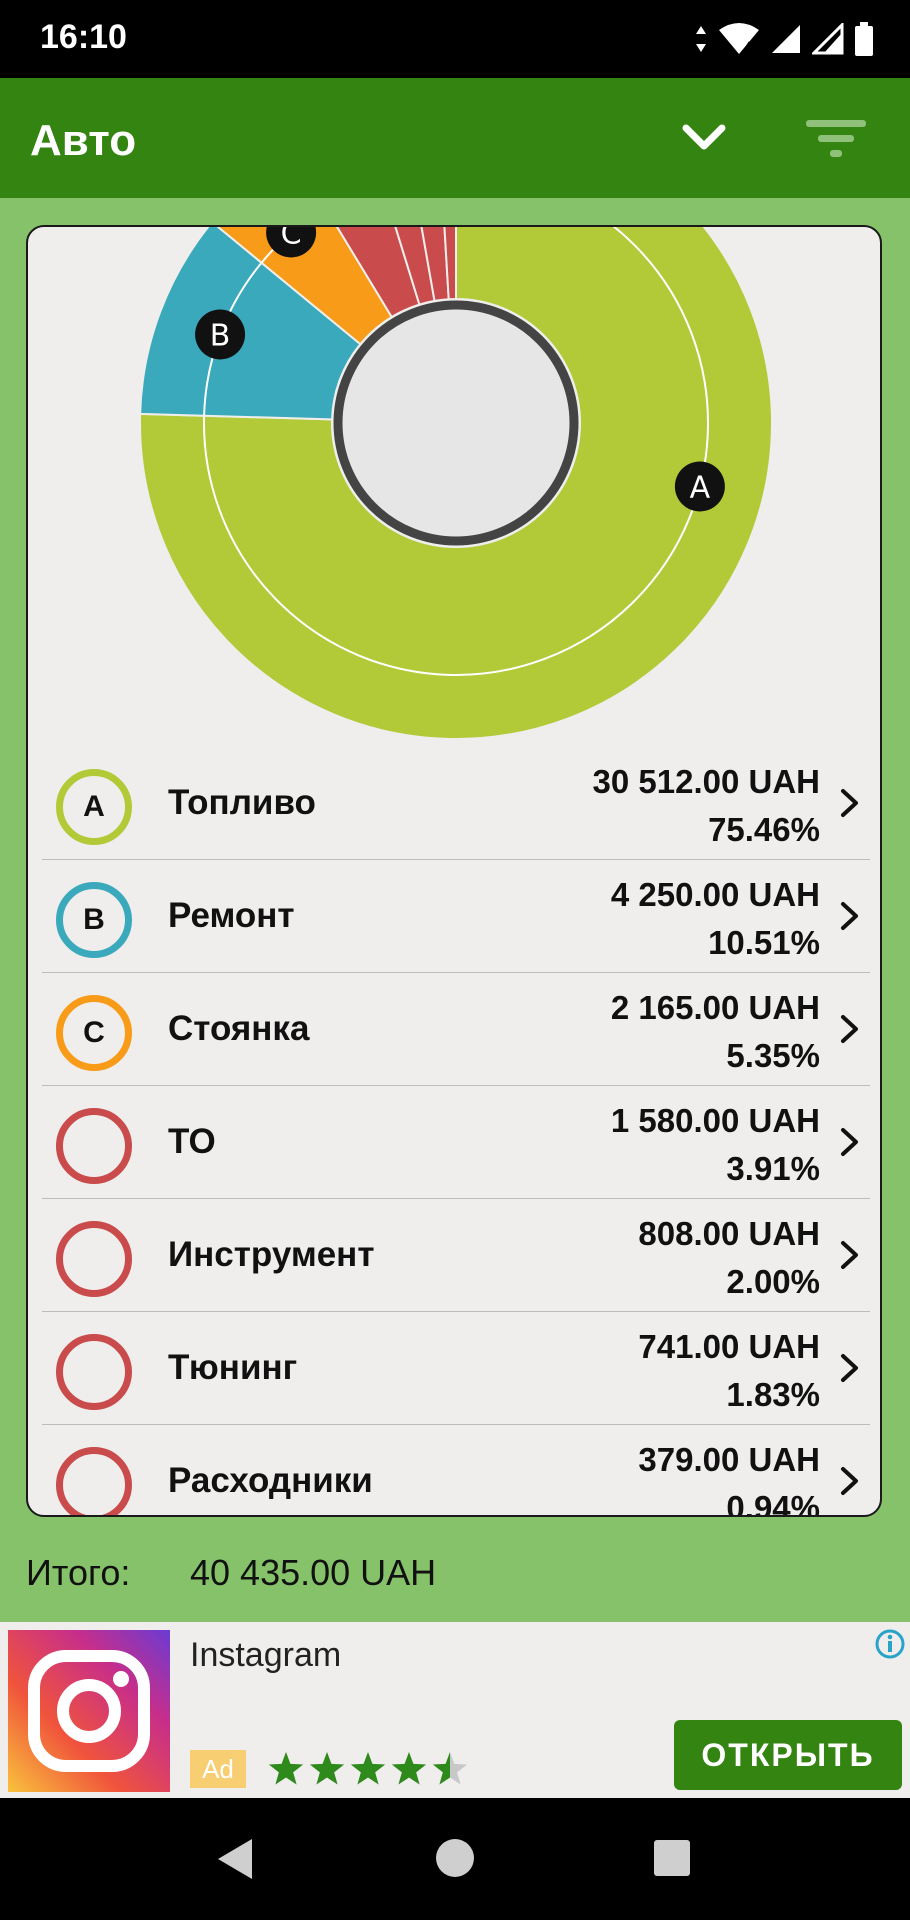  Describe the element at coordinates (456, 1471) in the screenshot. I see `category-row: Расходники 379.00 UAH 0.94%` at that location.